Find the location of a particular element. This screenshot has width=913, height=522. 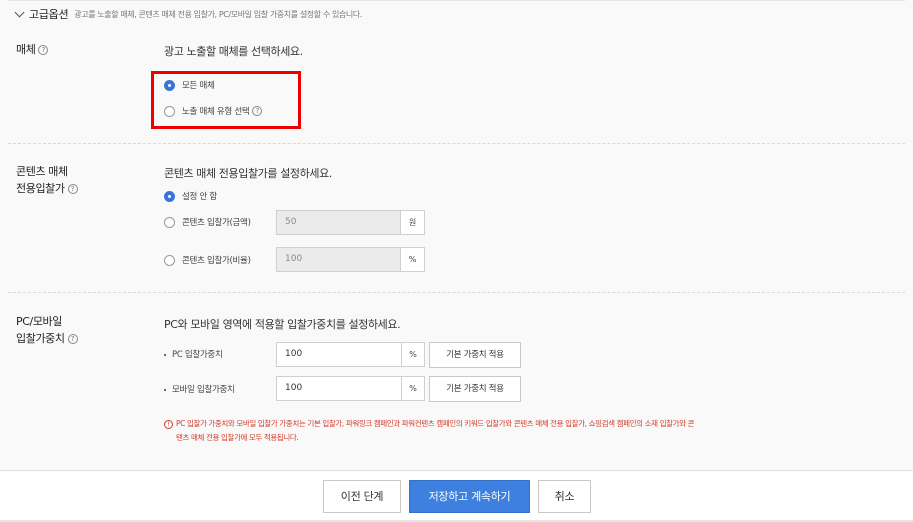

save-continue-button: 저장하고 계속하기 is located at coordinates (469, 496).